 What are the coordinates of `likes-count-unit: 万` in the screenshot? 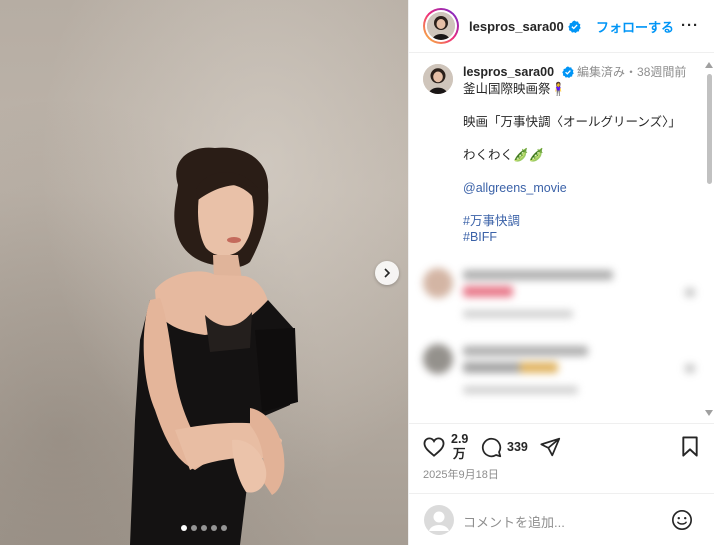 It's located at (459, 454).